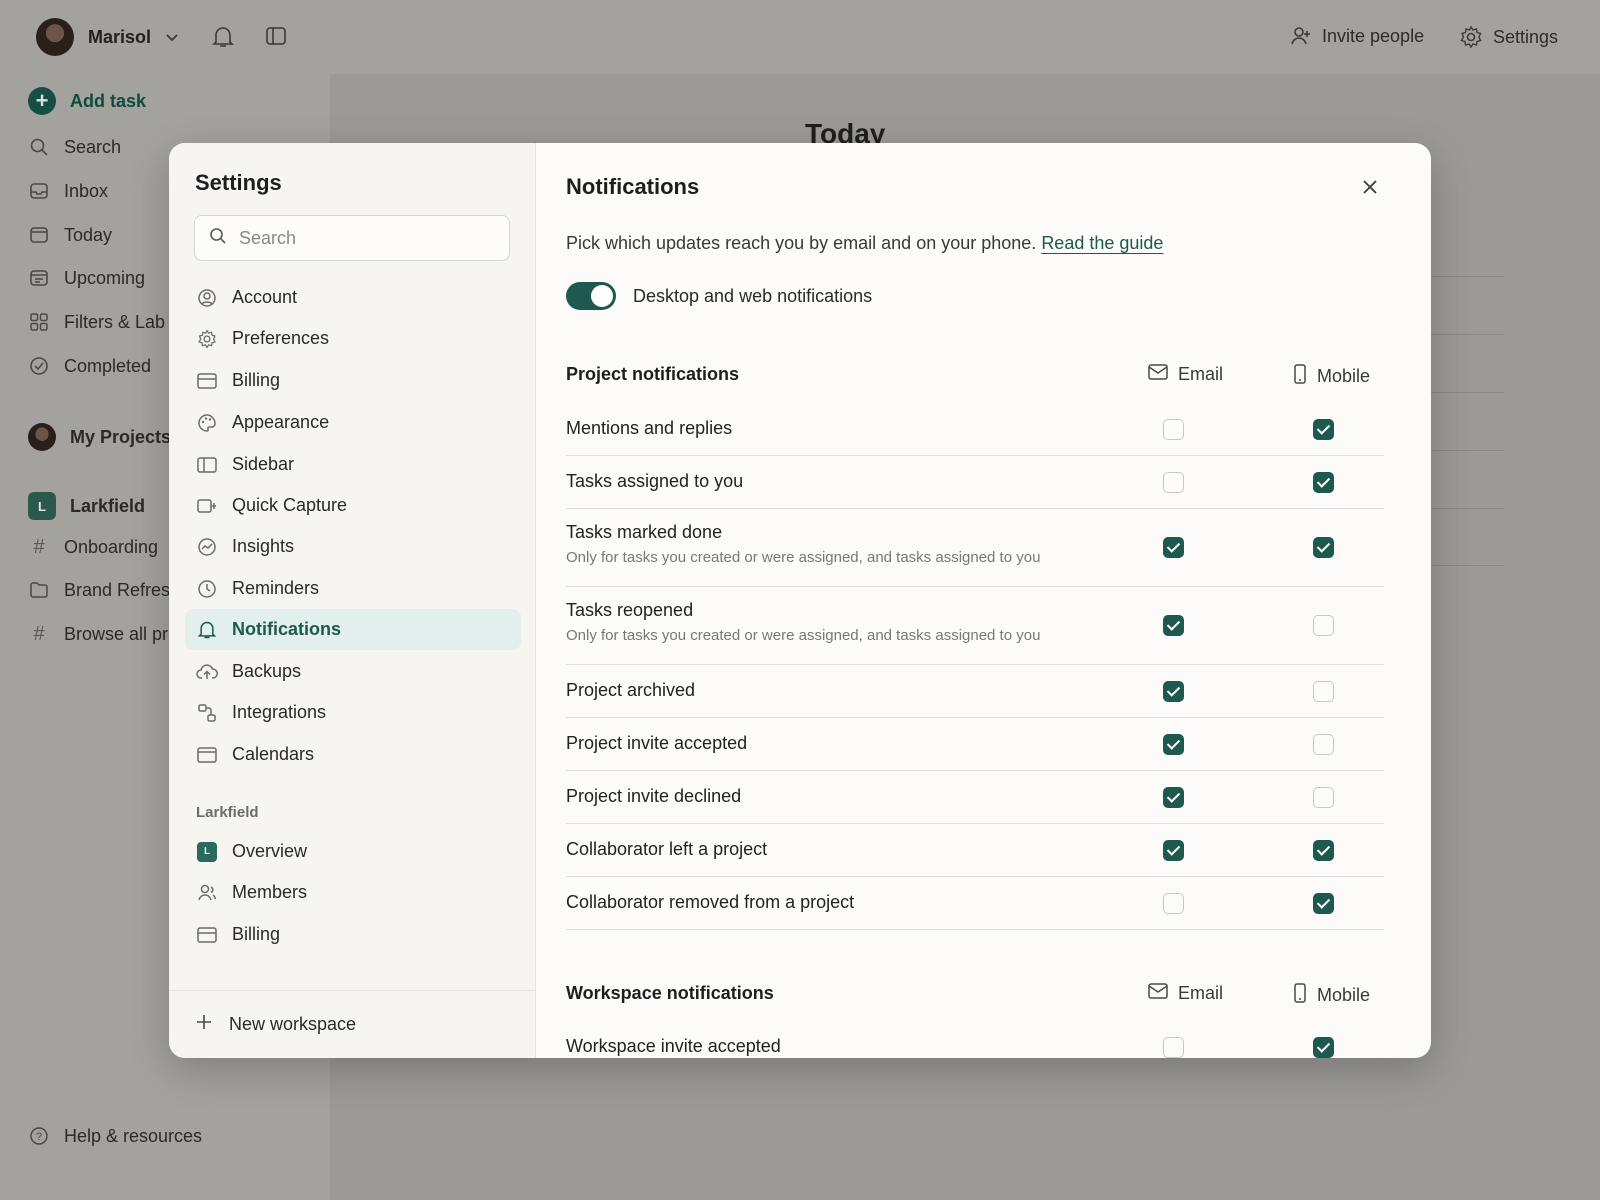  I want to click on sidebar-item-filters: Filters & Lab, so click(96, 322).